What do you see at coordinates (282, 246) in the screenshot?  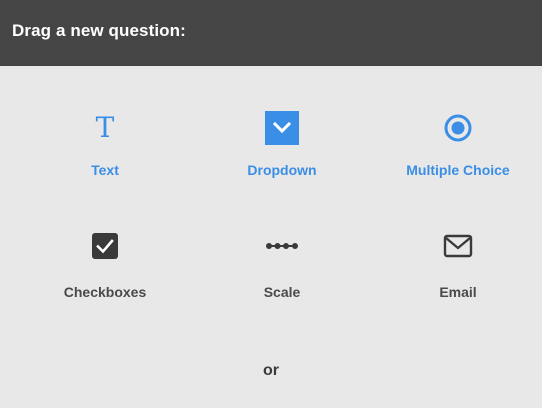 I see `scale-dots-icon` at bounding box center [282, 246].